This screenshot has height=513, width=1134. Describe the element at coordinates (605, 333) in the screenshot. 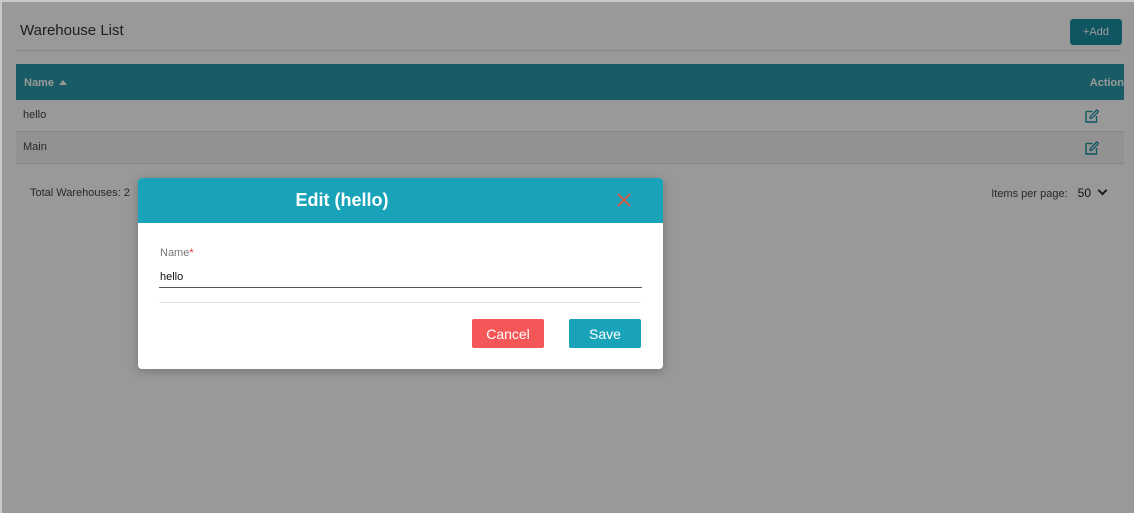

I see `save-button: Save` at that location.